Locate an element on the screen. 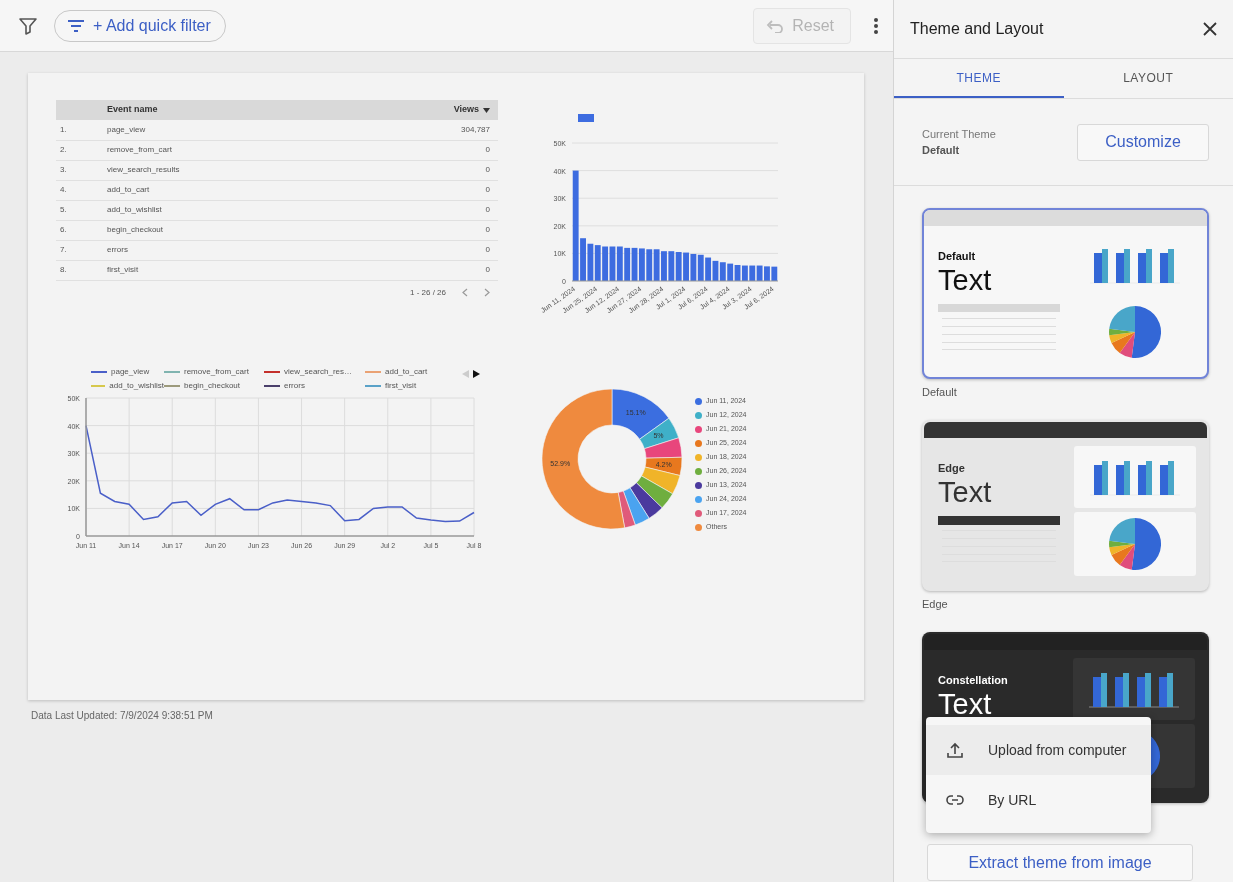 The image size is (1233, 882). theme-name: Edge is located at coordinates (935, 604).